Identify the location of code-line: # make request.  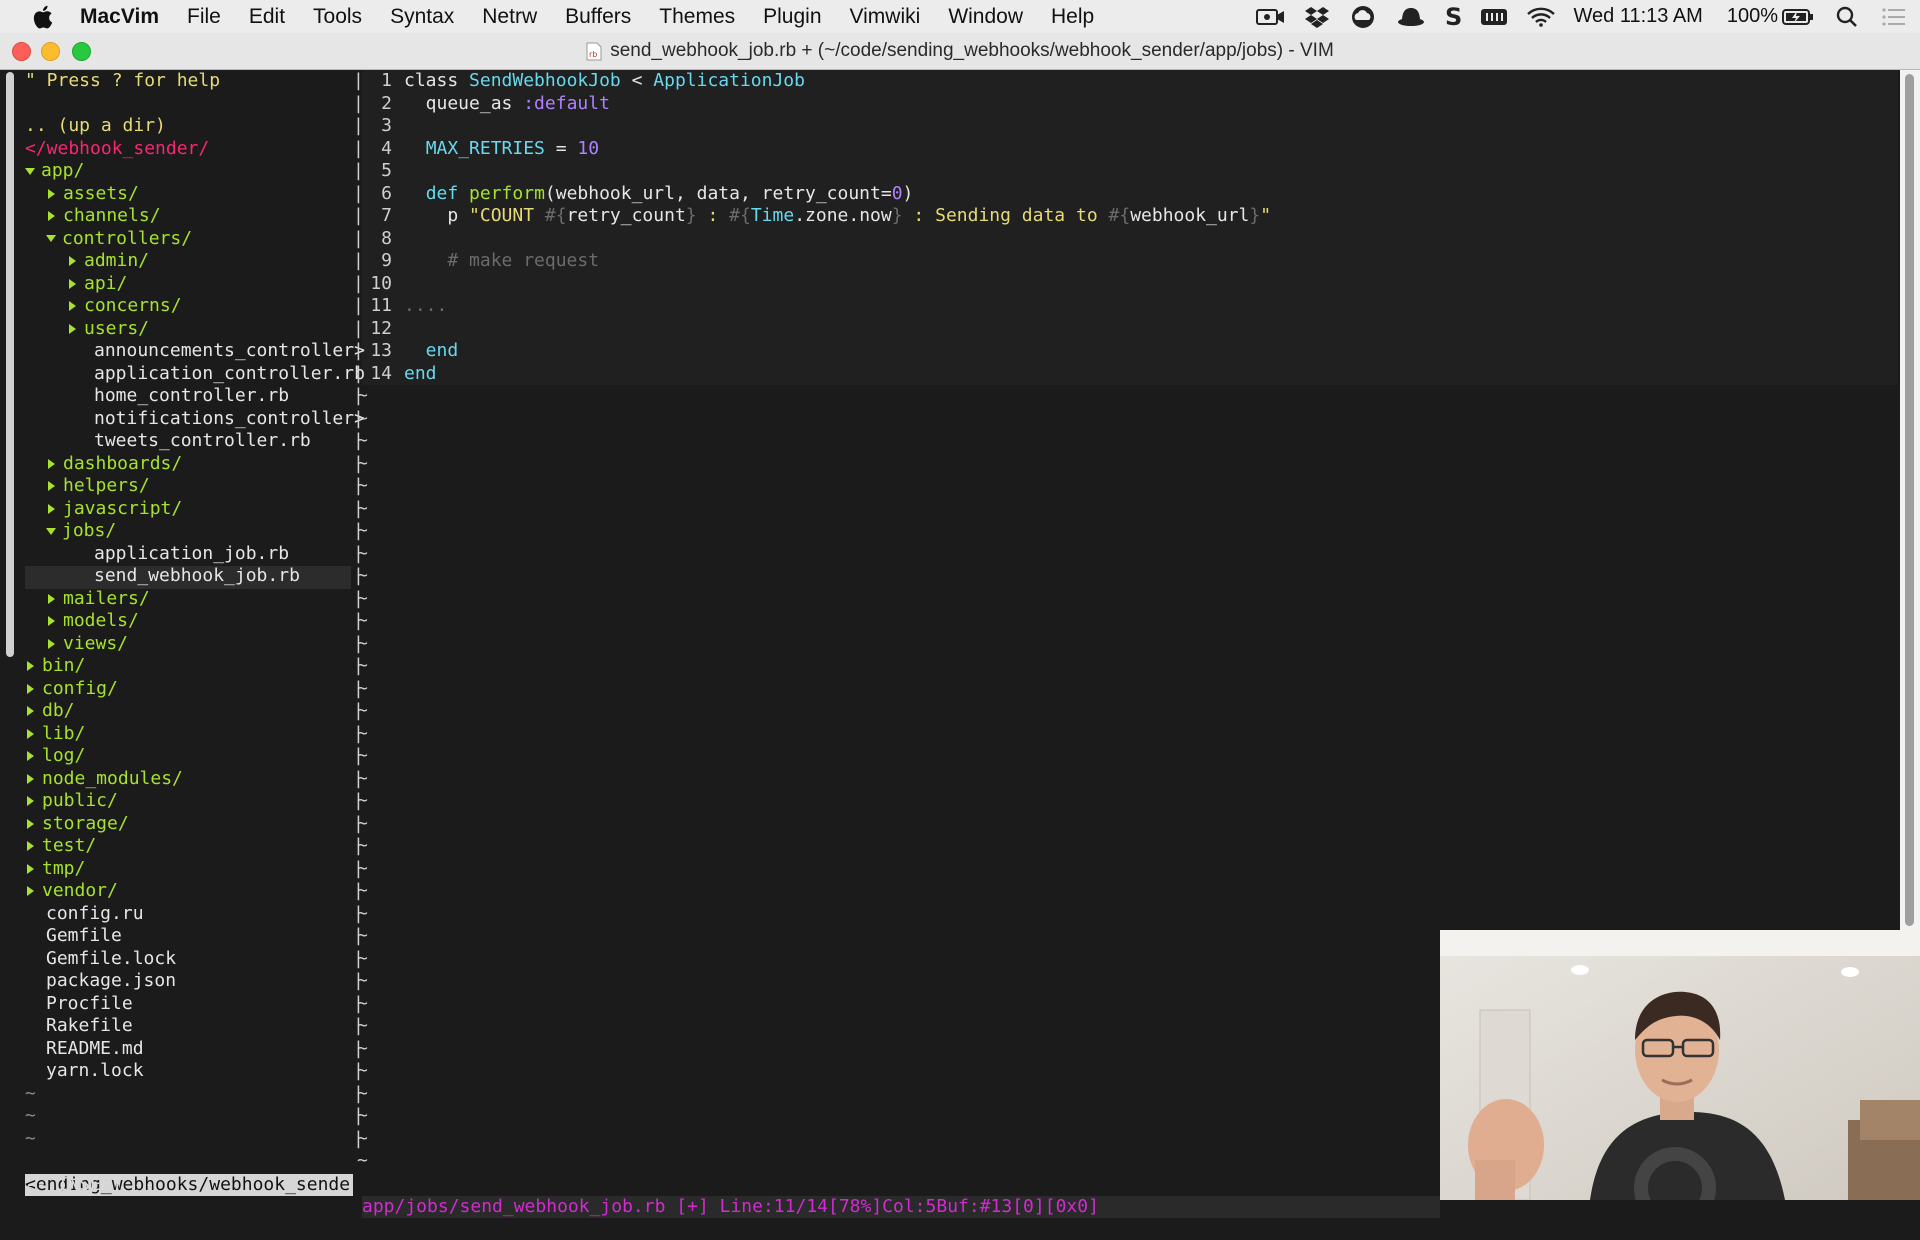
(501, 261).